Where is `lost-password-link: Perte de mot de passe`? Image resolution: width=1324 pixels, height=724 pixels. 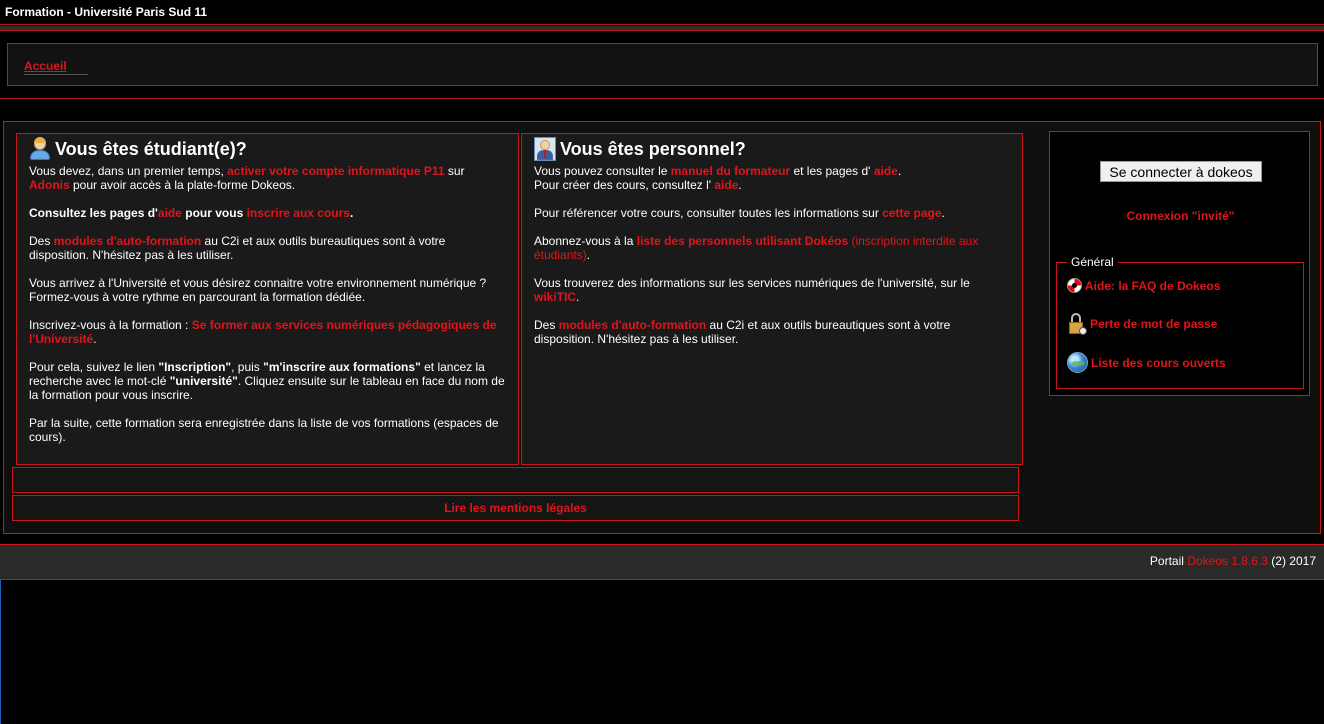
lost-password-link: Perte de mot de passe is located at coordinates (1153, 324).